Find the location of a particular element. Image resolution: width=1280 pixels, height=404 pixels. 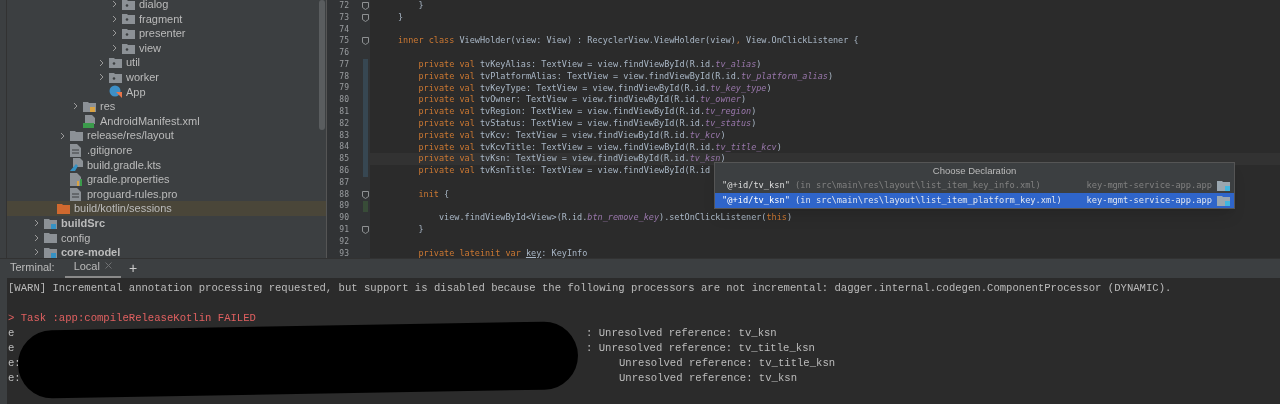

tree-item: worker is located at coordinates (166, 77).